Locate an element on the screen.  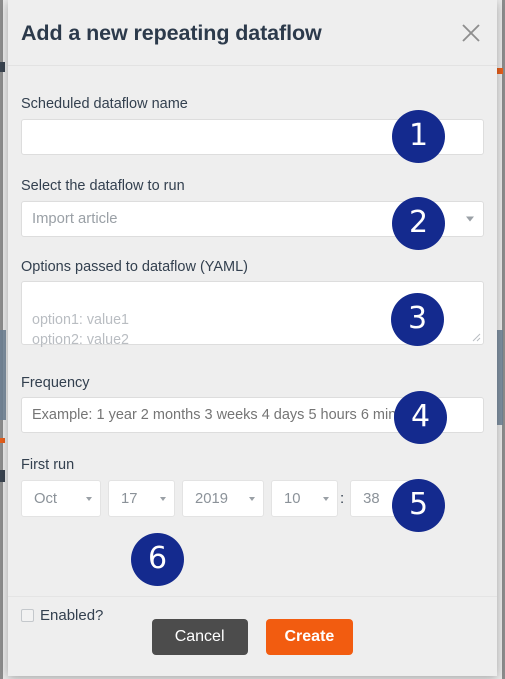
dataflow-select-value: Import article is located at coordinates (75, 219).